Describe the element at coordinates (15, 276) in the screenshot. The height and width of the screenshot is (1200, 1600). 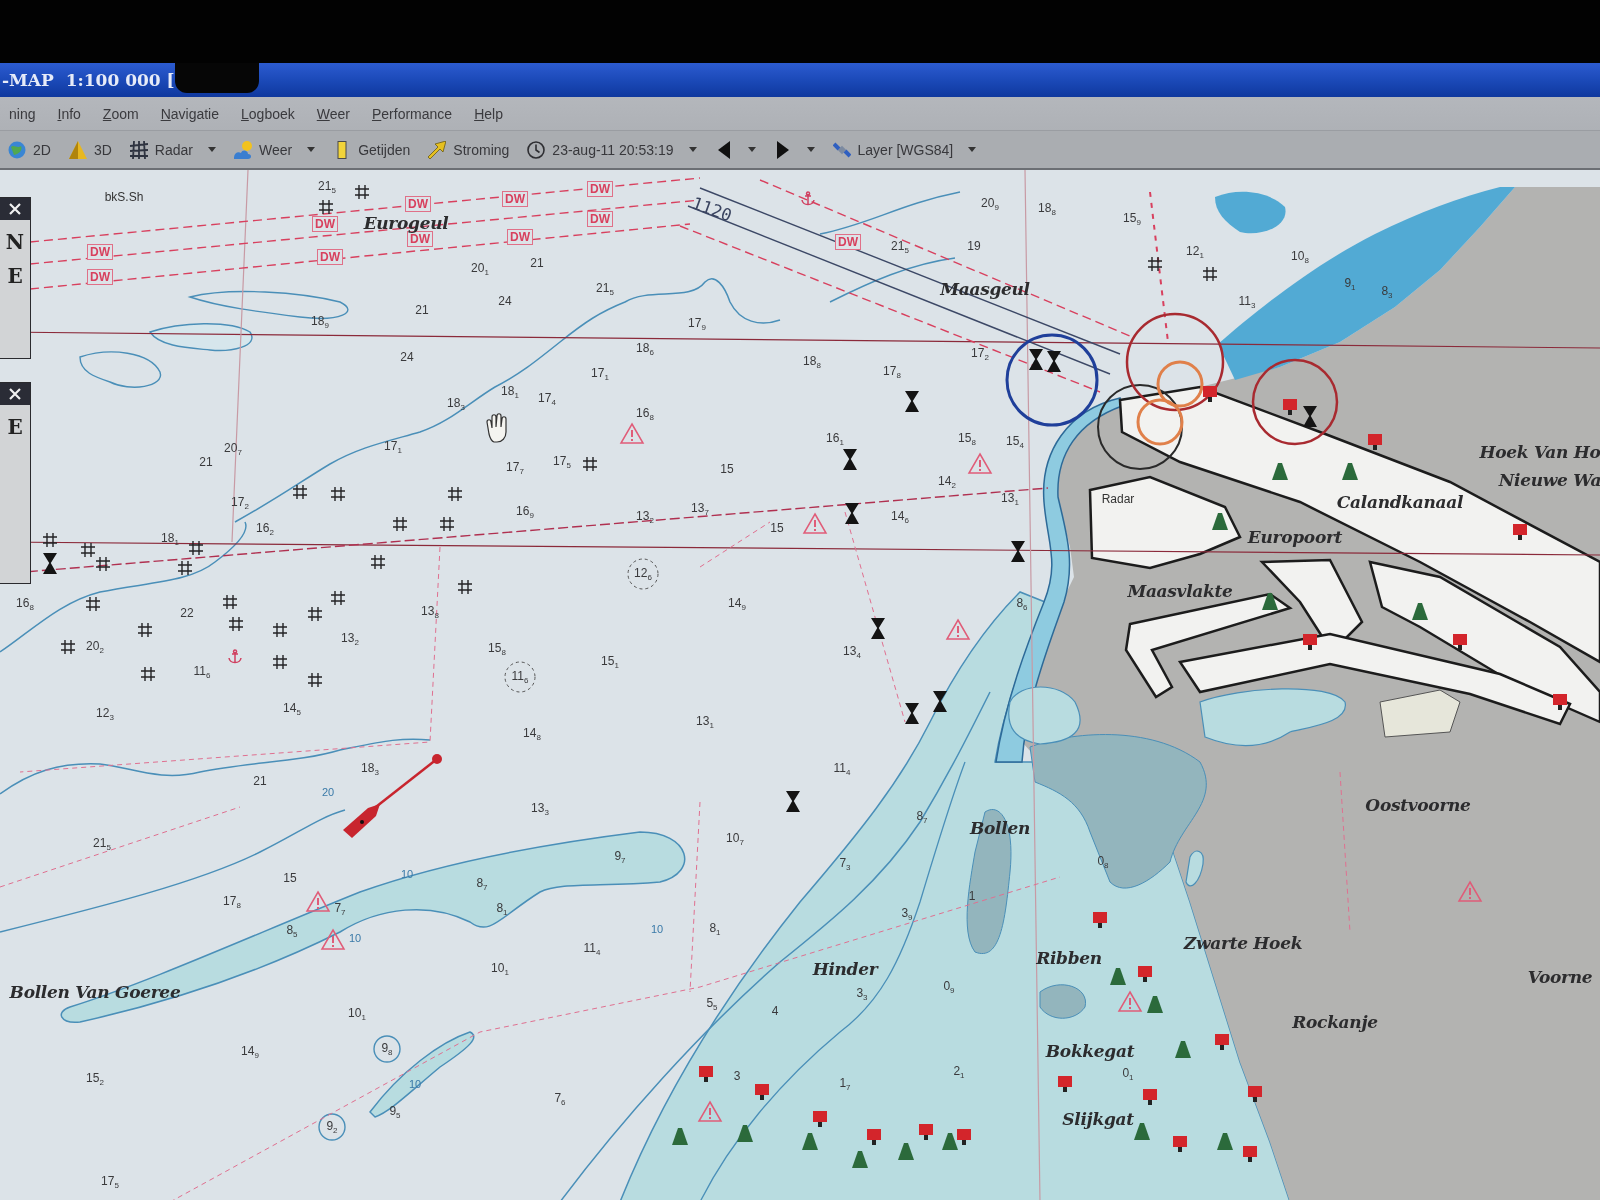
I see `panel-letter: E` at that location.